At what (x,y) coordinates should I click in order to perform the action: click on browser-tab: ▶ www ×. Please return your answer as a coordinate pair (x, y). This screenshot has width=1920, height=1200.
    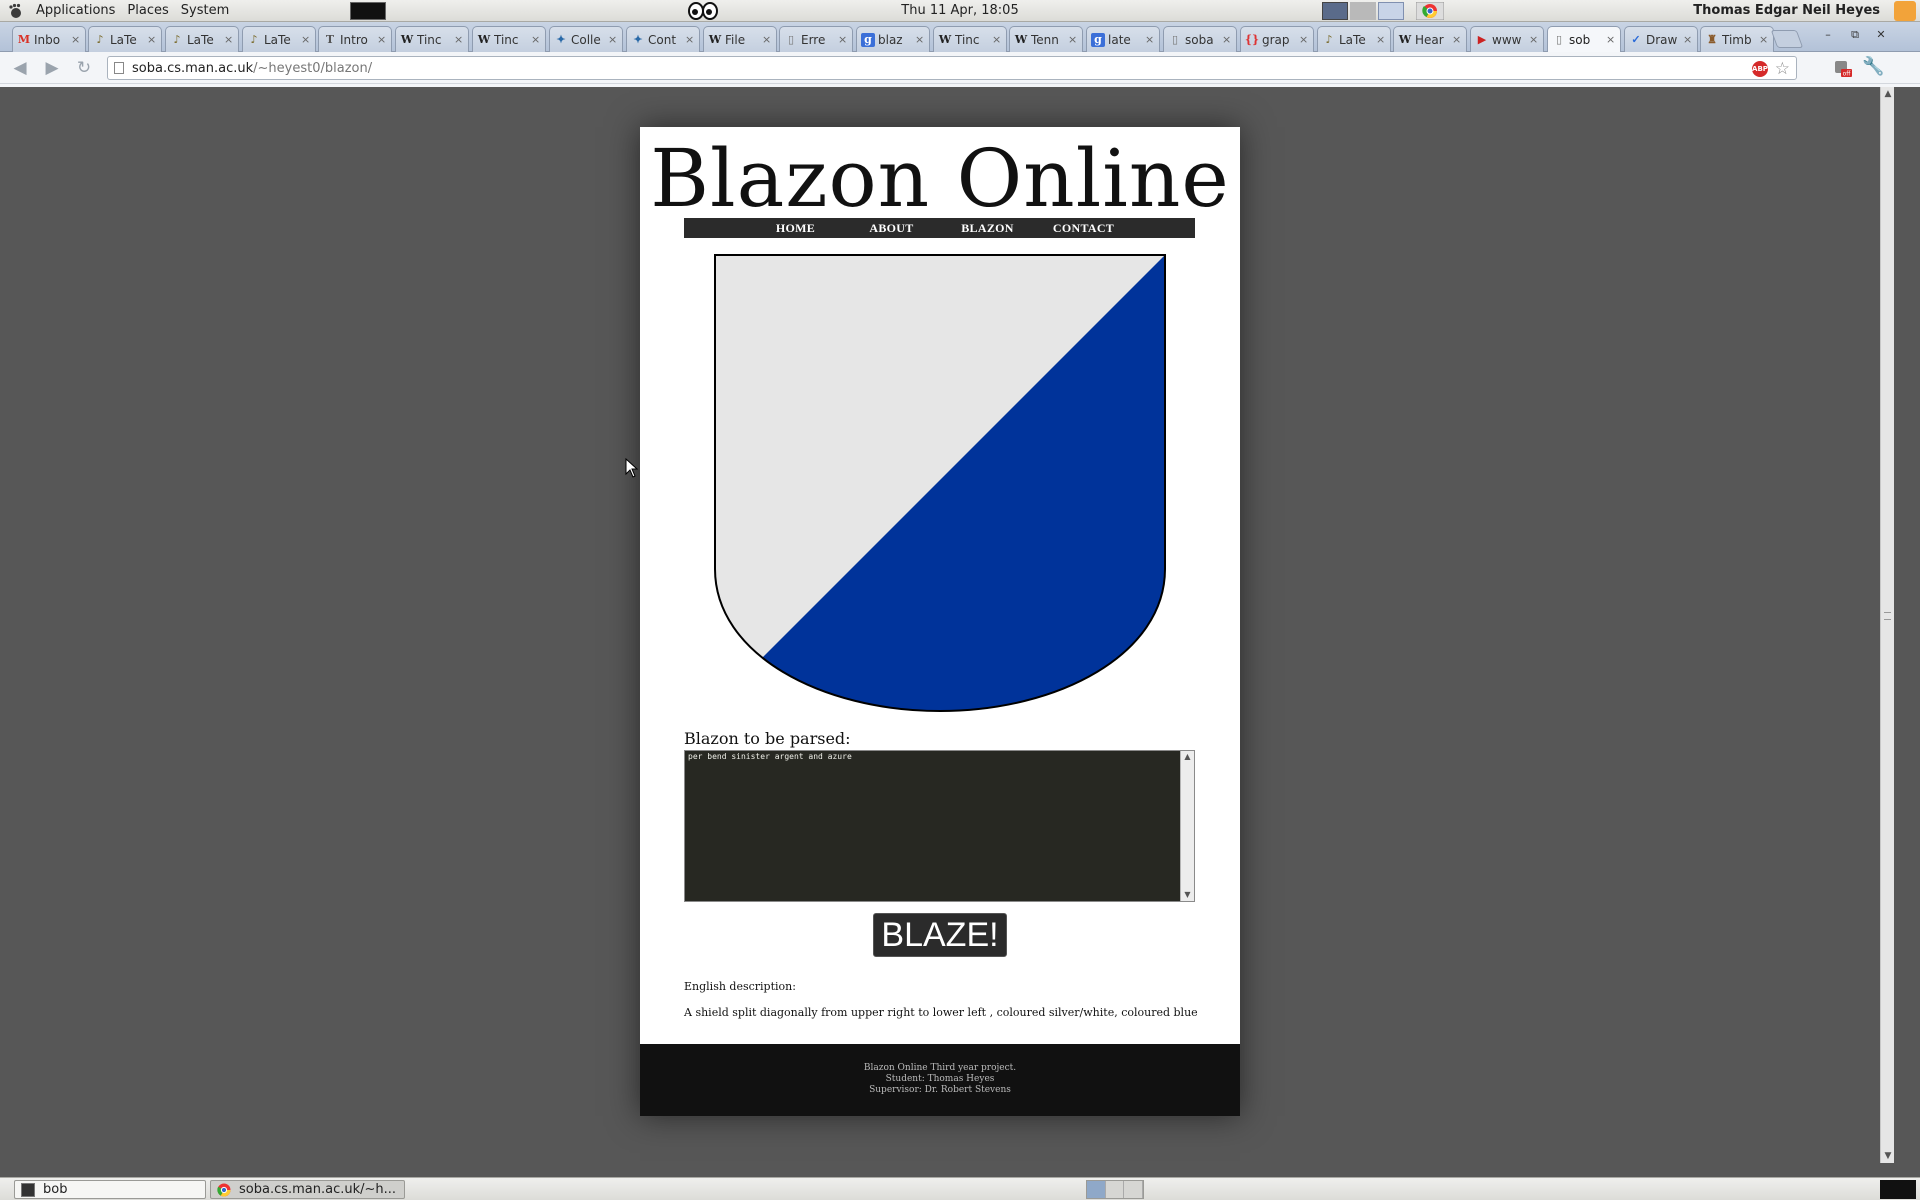
    Looking at the image, I should click on (1507, 39).